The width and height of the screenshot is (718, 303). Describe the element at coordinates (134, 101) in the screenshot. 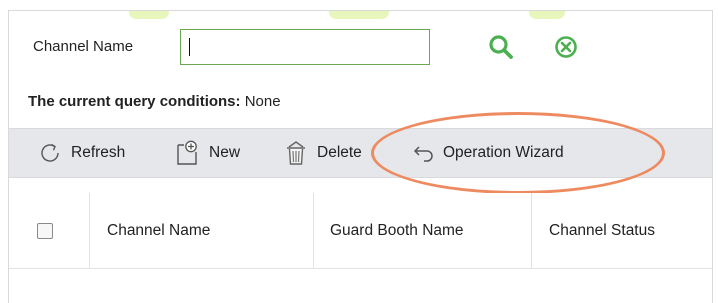

I see `query-conditions-label: The current query conditions:` at that location.